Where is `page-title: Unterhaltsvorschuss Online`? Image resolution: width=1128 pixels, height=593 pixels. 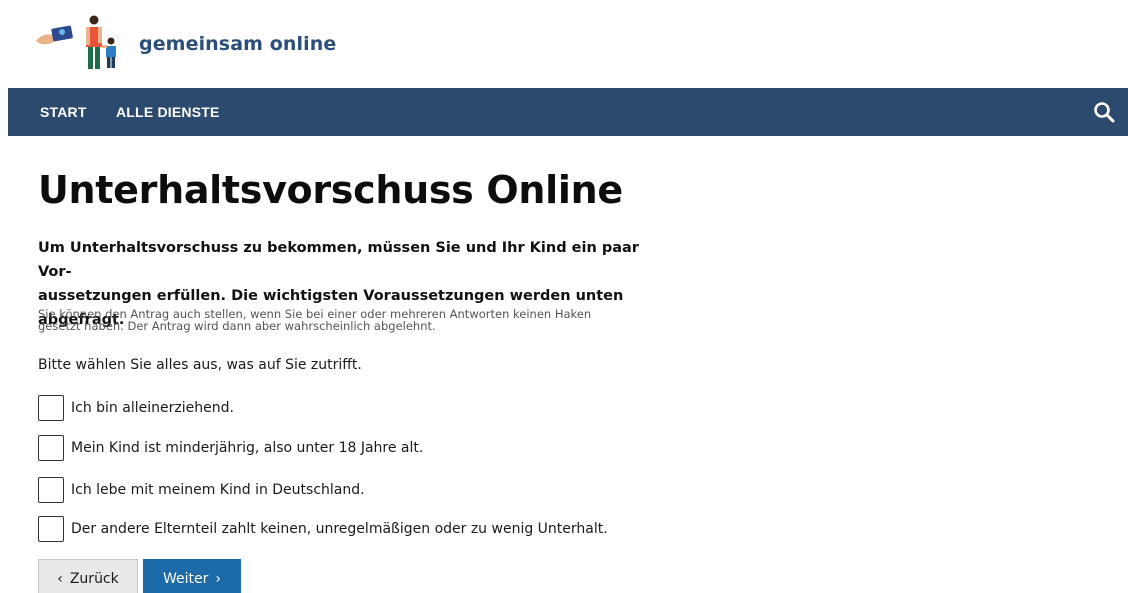
page-title: Unterhaltsvorschuss Online is located at coordinates (330, 190).